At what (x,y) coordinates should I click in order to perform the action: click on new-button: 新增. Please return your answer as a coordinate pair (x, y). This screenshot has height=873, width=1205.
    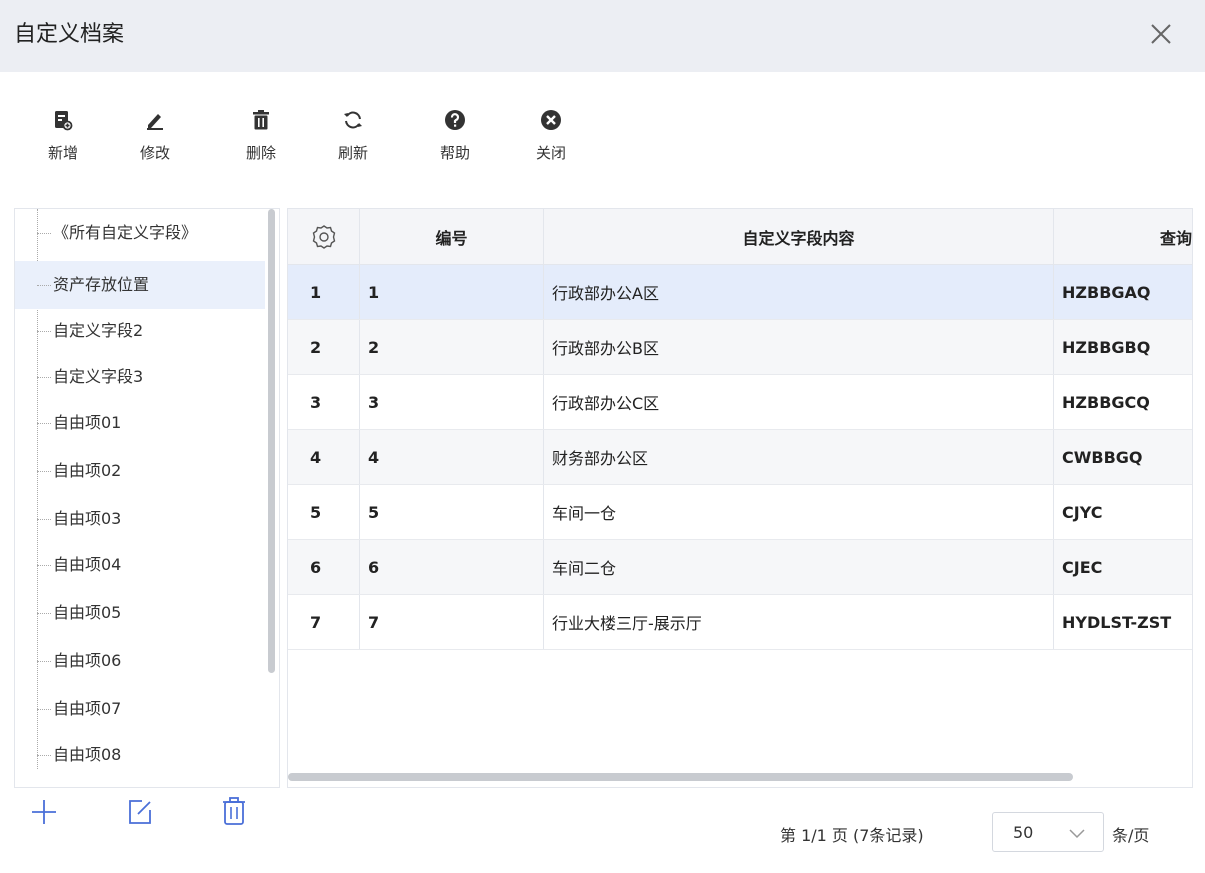
    Looking at the image, I should click on (63, 143).